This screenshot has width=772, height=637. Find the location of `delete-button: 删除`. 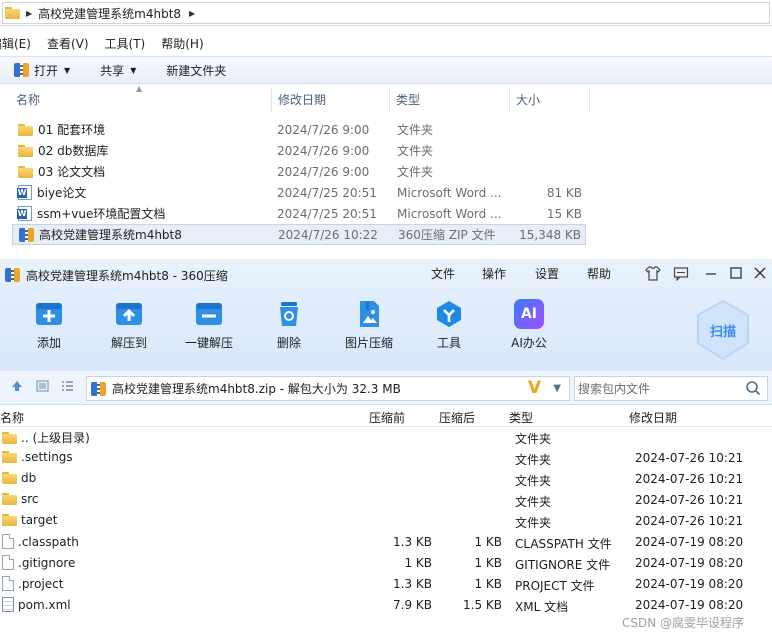

delete-button: 删除 is located at coordinates (289, 325).